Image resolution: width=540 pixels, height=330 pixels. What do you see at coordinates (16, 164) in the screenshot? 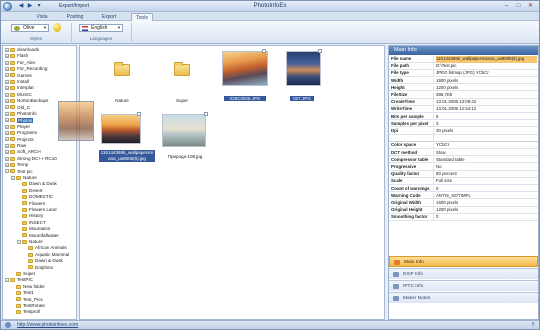
I see `tree-item: + Temp` at bounding box center [16, 164].